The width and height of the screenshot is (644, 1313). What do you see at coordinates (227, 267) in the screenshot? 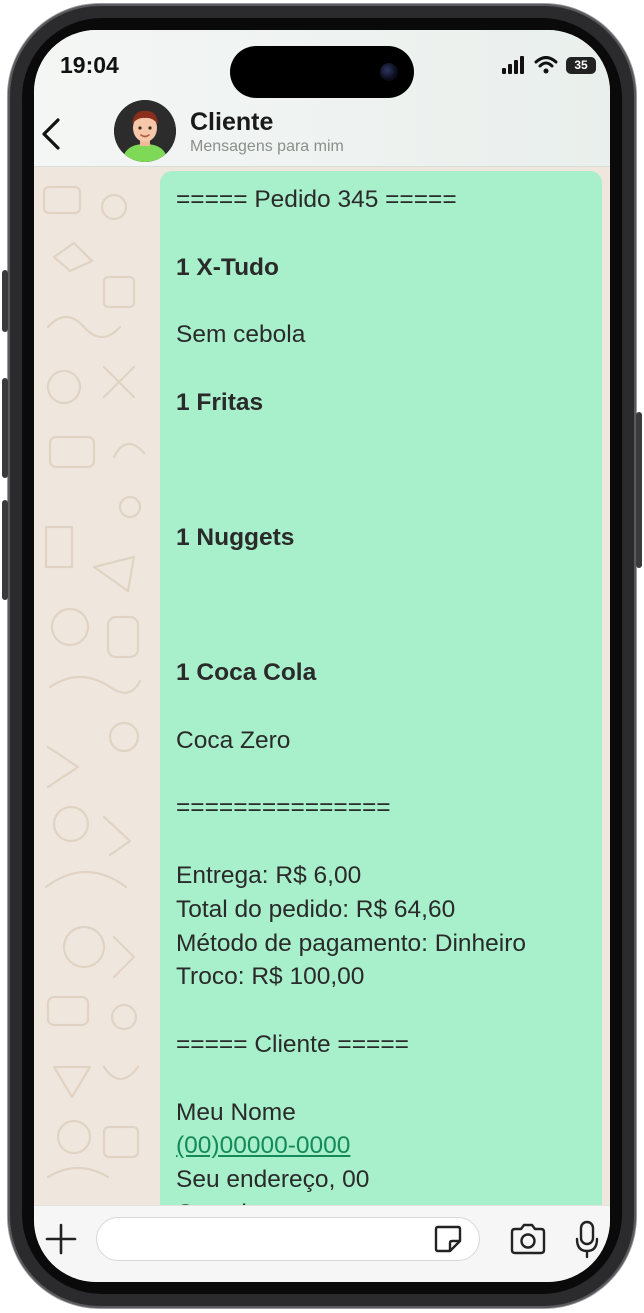
I see `message-line: 1 X-Tudo` at bounding box center [227, 267].